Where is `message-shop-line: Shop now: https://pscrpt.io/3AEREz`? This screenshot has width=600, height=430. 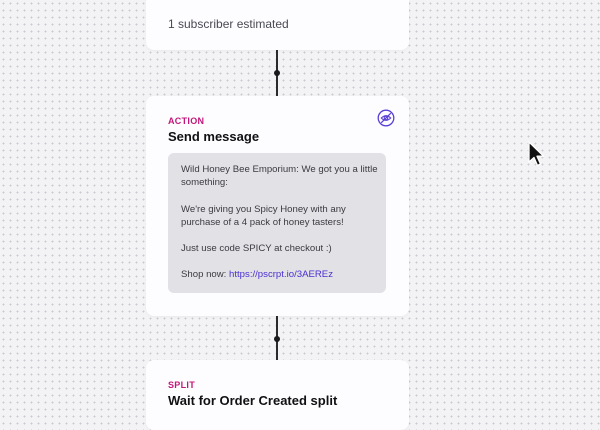
message-shop-line: Shop now: https://pscrpt.io/3AEREz is located at coordinates (281, 274).